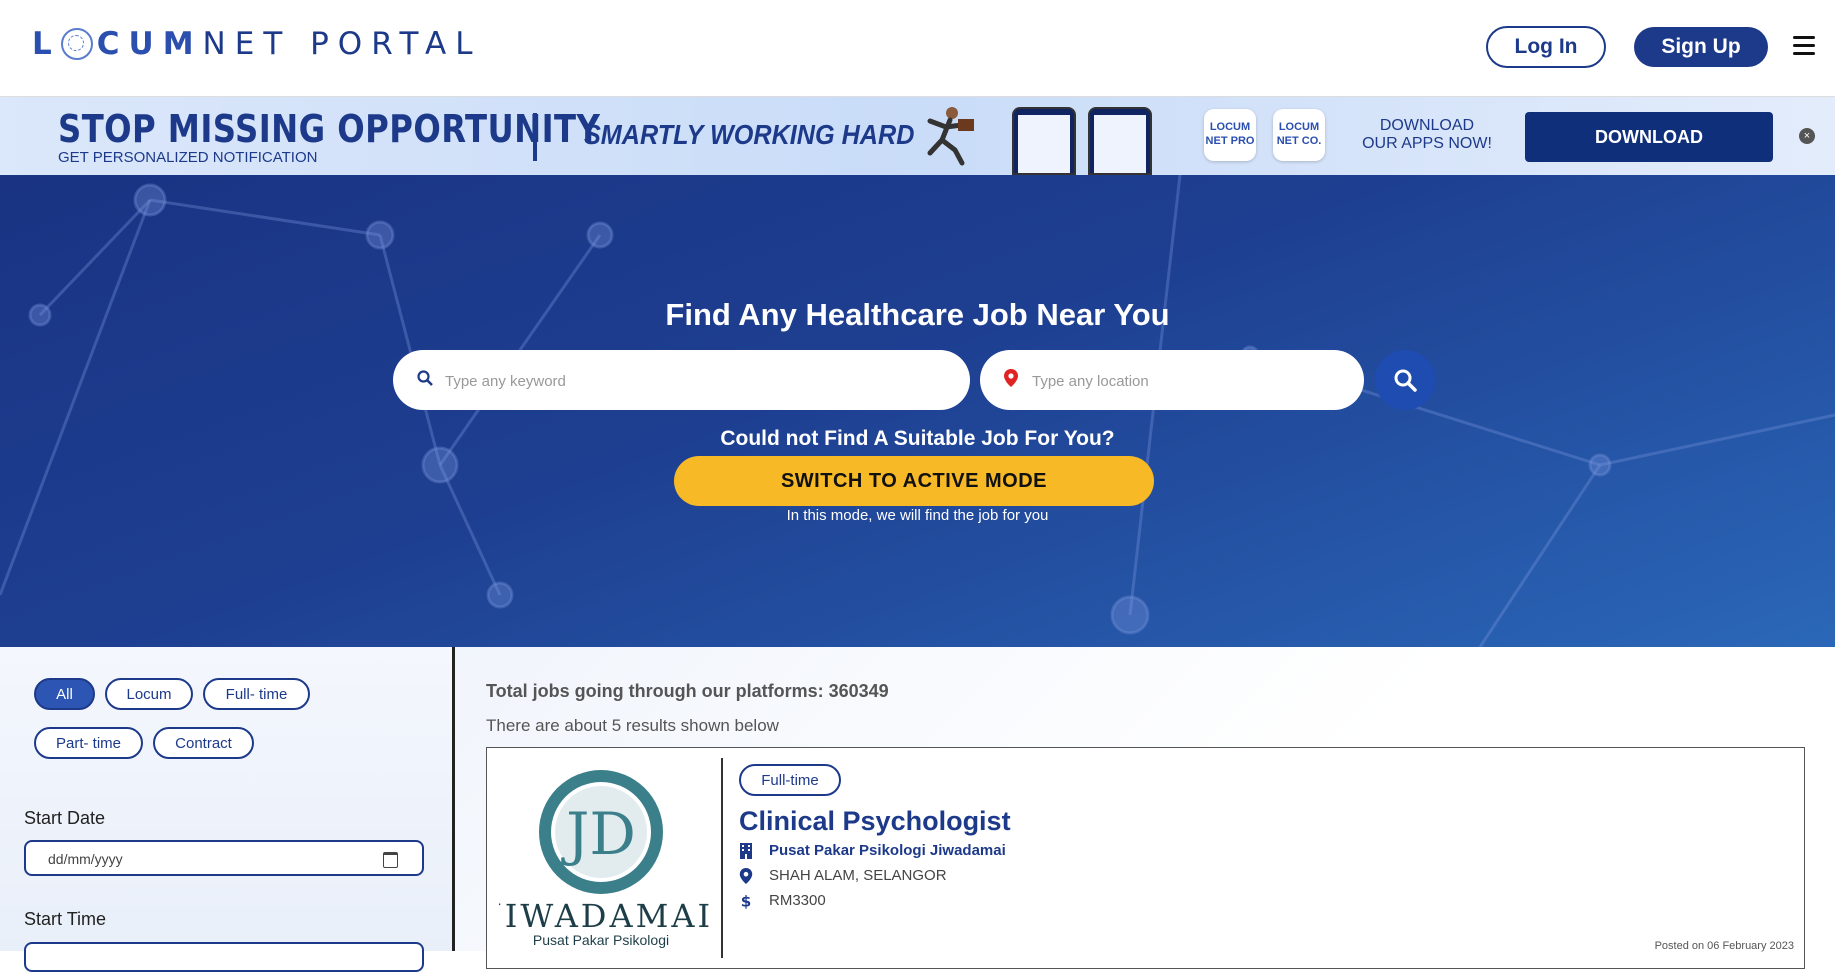 This screenshot has height=972, width=1835. What do you see at coordinates (790, 780) in the screenshot?
I see `job-type-badge: Full-time` at bounding box center [790, 780].